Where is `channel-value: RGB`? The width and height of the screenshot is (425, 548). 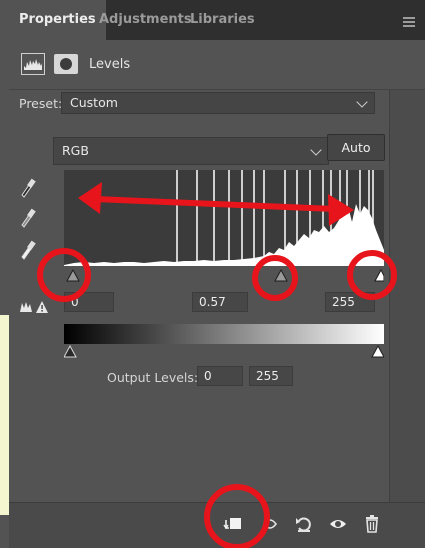
channel-value: RGB is located at coordinates (75, 150).